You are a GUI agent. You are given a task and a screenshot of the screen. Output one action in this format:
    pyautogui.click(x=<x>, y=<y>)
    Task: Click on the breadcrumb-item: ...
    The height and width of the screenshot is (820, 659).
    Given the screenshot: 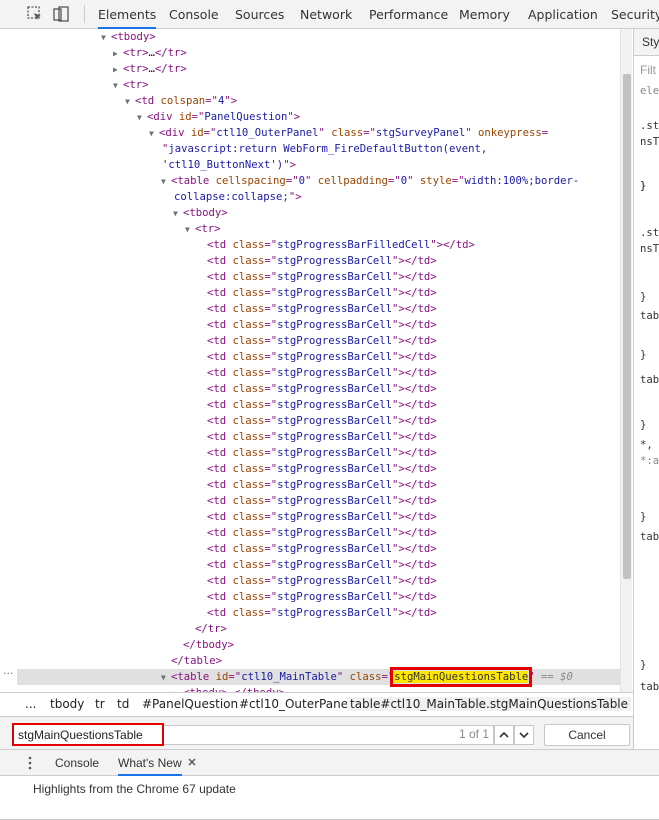 What is the action you would take?
    pyautogui.click(x=30, y=704)
    